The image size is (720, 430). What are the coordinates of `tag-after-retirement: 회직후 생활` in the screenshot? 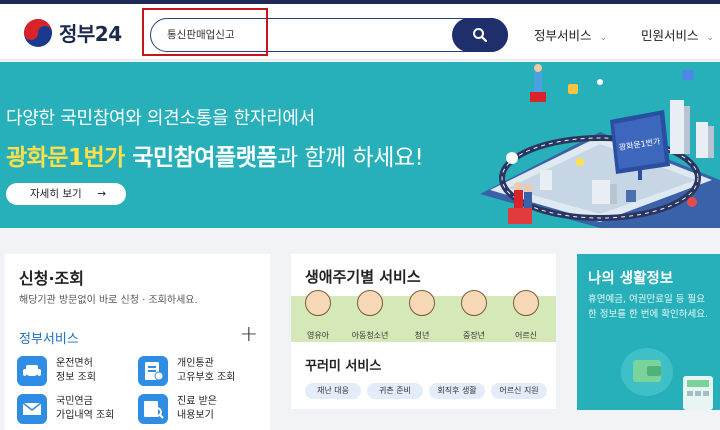 It's located at (457, 391).